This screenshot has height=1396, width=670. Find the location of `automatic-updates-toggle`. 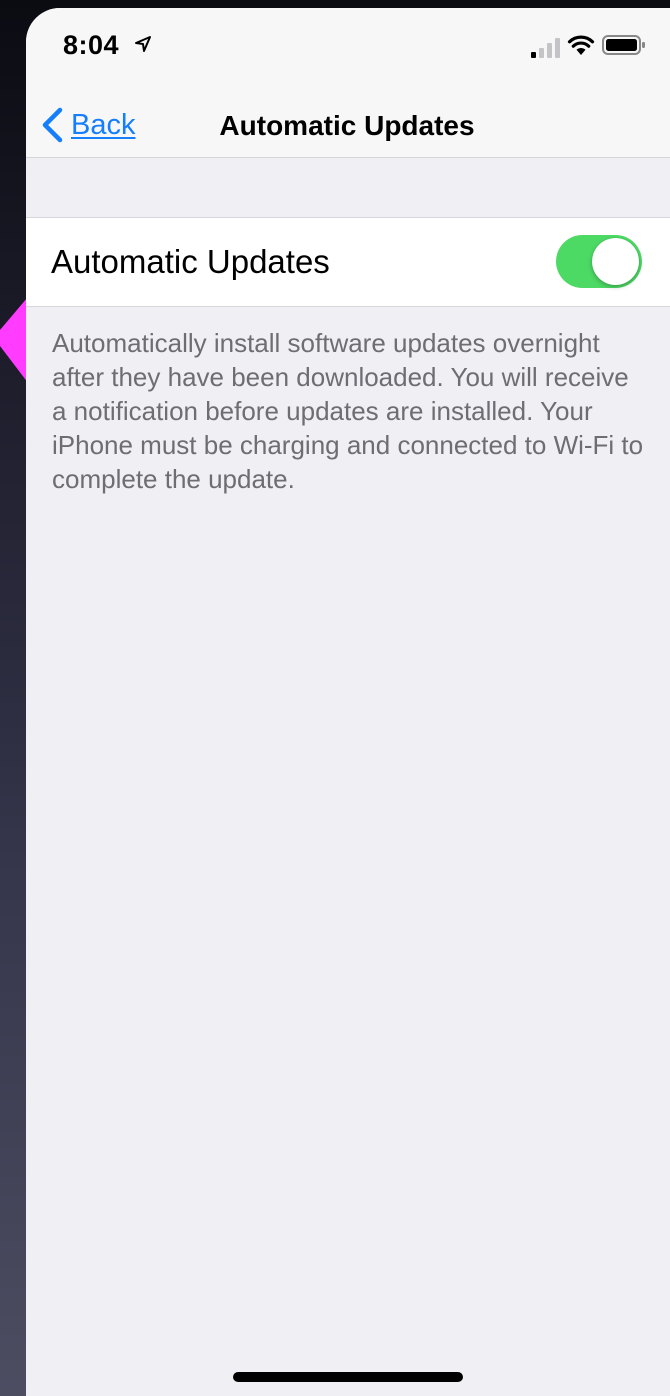

automatic-updates-toggle is located at coordinates (599, 261).